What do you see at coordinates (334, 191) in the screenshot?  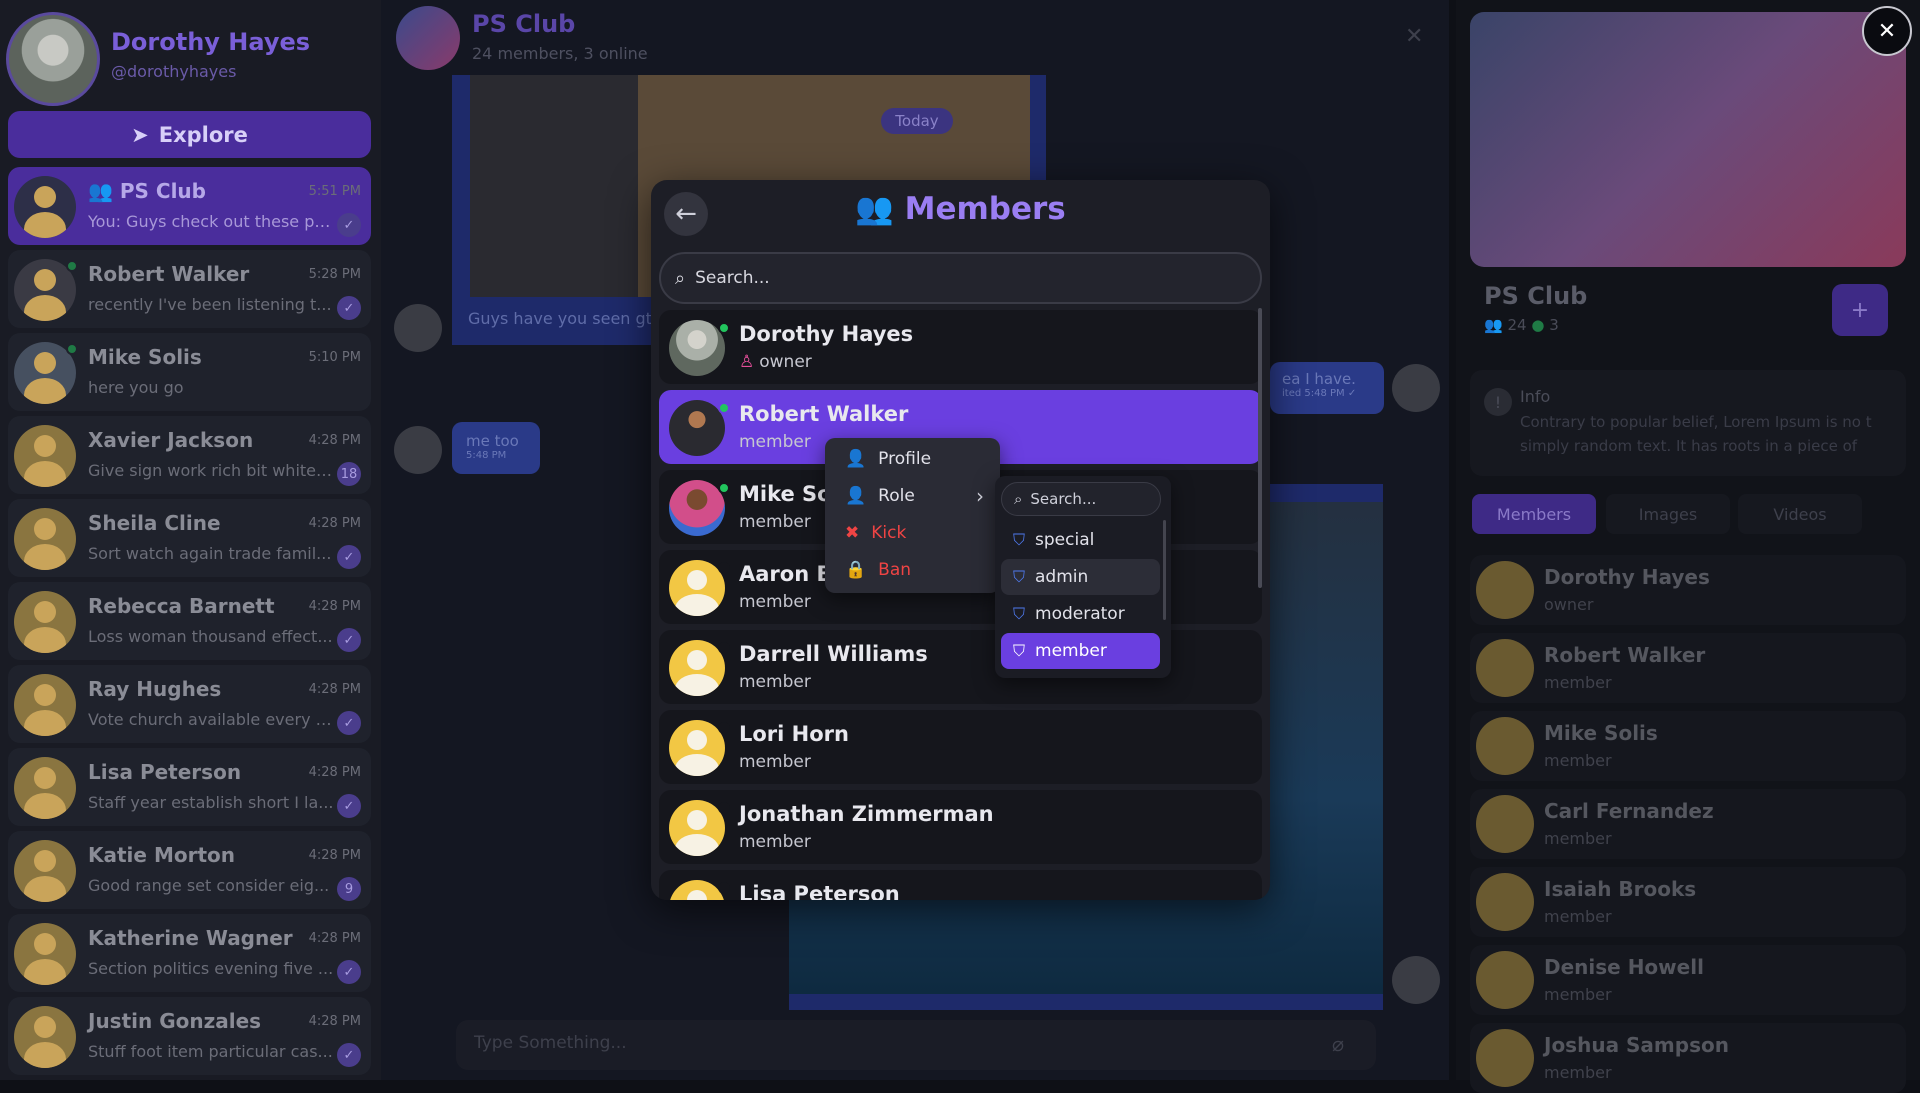 I see `chat-time: 5:51 PM` at bounding box center [334, 191].